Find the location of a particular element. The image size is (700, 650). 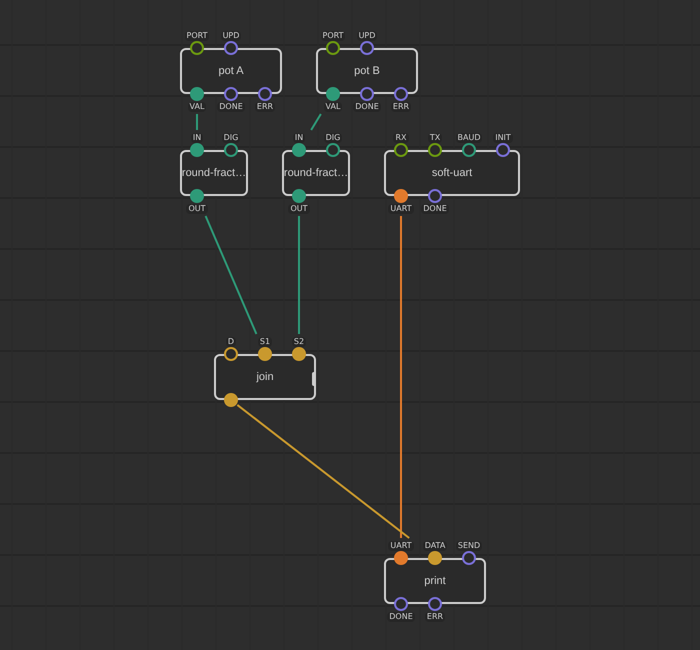

node-box: pot B is located at coordinates (367, 71).